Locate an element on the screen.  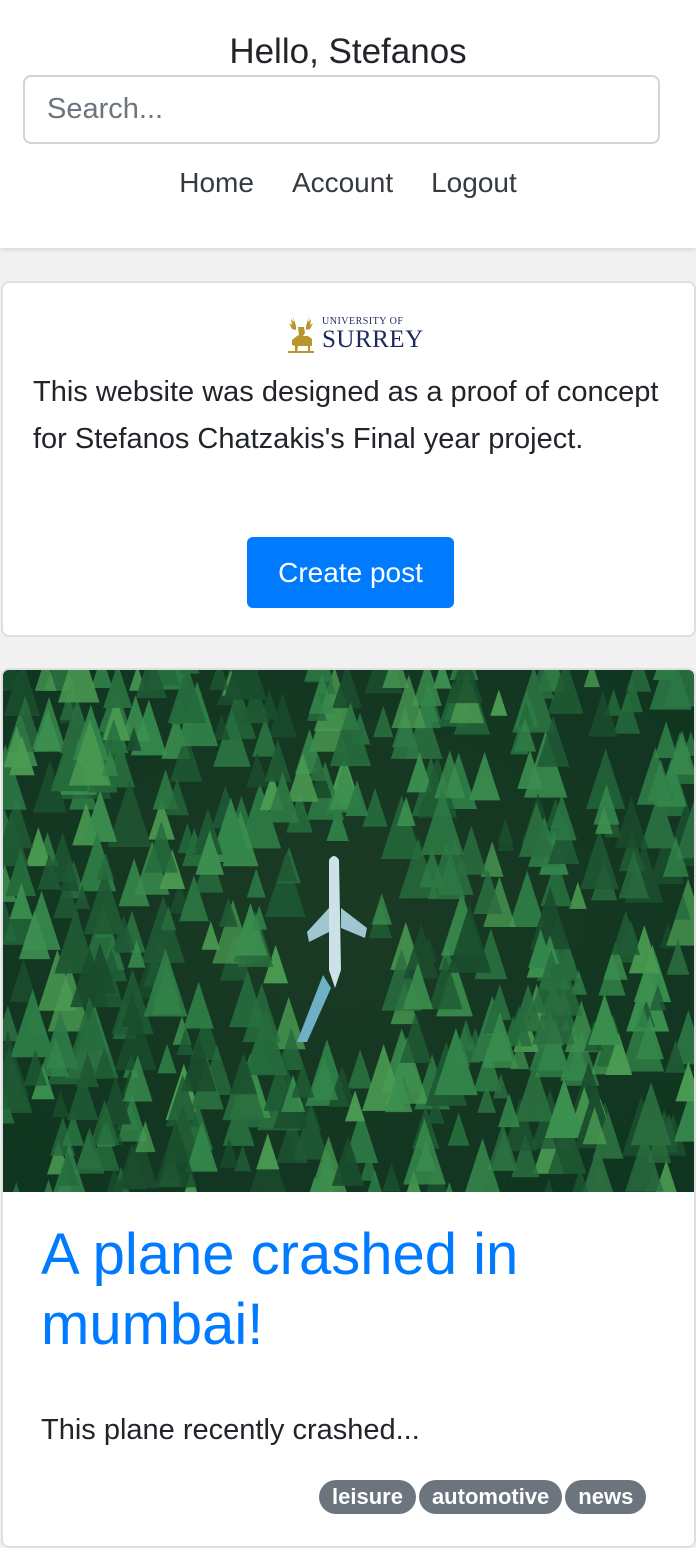
post-tags: leisure automotive news is located at coordinates (483, 1497).